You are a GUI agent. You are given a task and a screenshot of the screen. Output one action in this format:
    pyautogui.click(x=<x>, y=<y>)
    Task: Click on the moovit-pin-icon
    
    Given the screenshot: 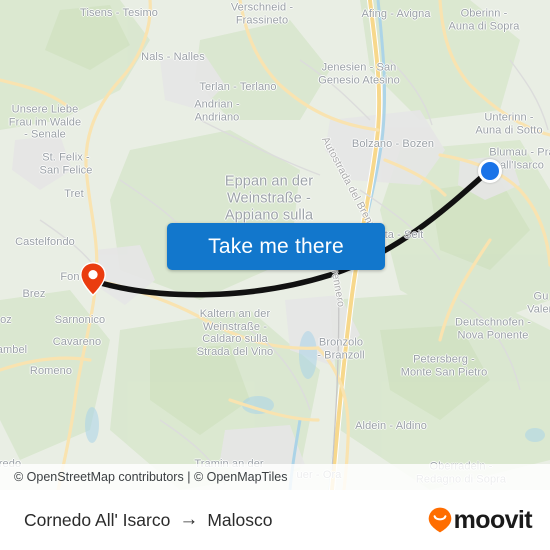 What is the action you would take?
    pyautogui.click(x=440, y=520)
    